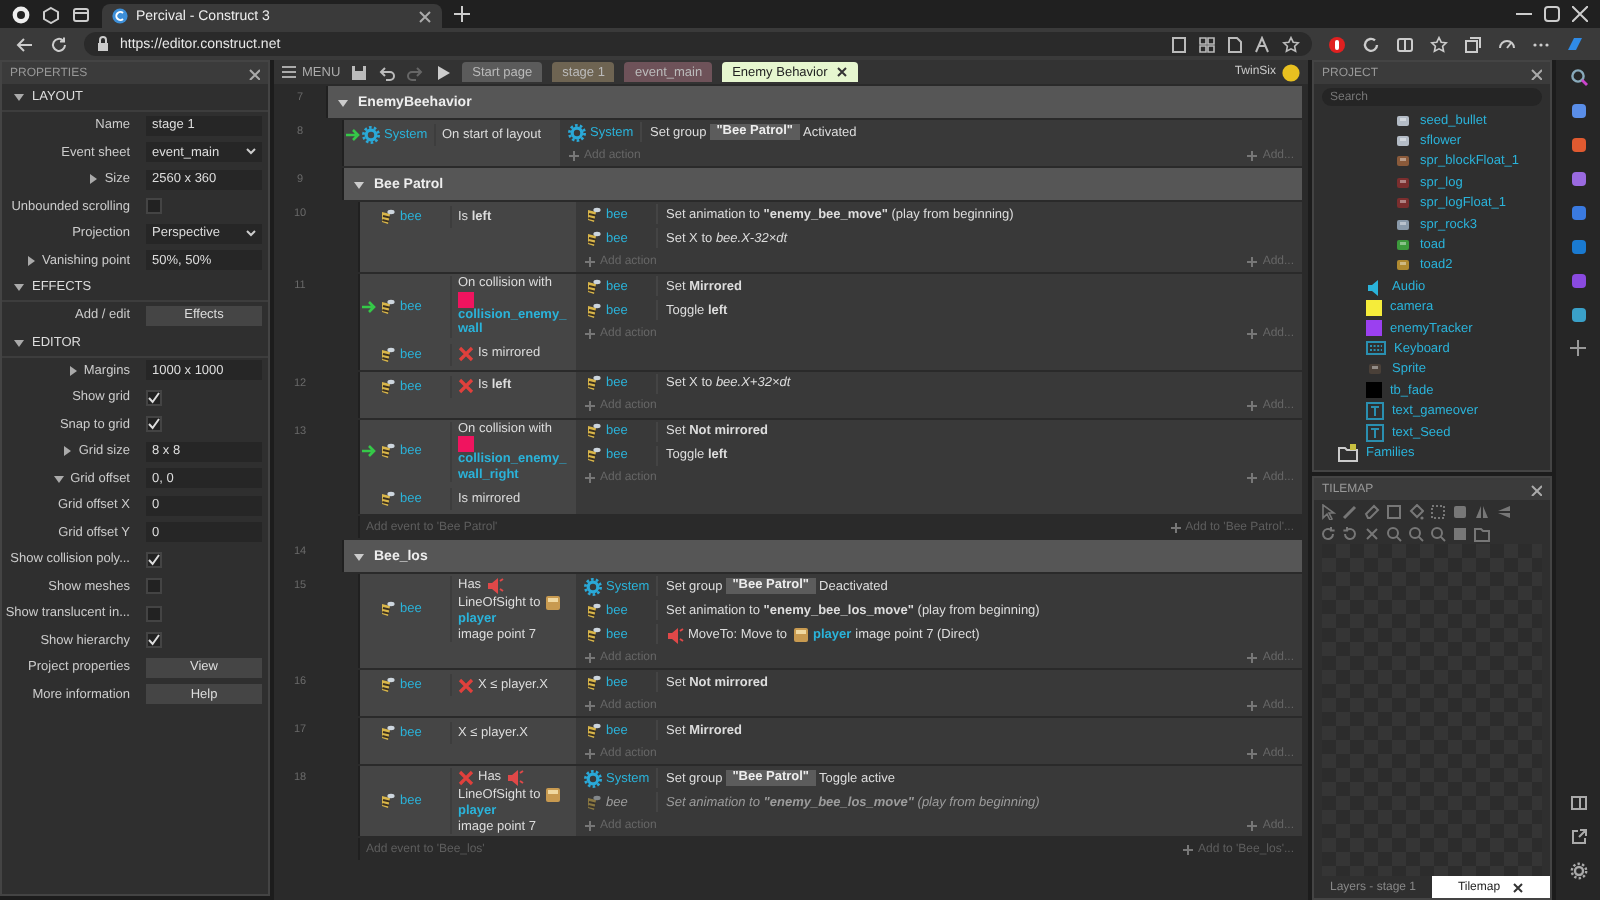 The height and width of the screenshot is (900, 1600). What do you see at coordinates (1291, 72) in the screenshot?
I see `avatar-icon` at bounding box center [1291, 72].